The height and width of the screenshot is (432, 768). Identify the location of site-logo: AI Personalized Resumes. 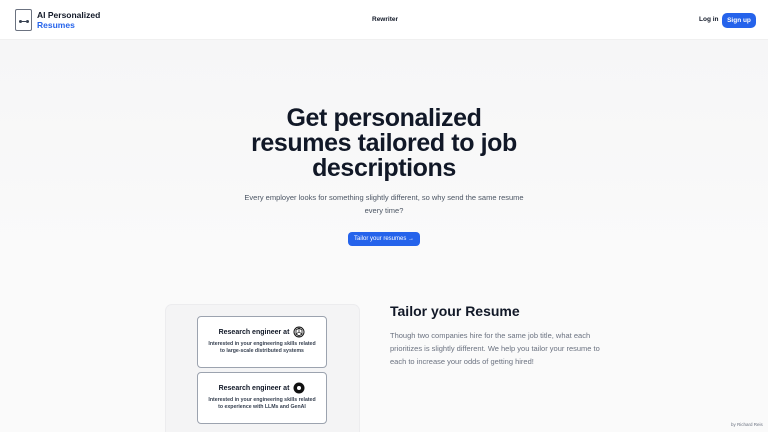
(57, 20).